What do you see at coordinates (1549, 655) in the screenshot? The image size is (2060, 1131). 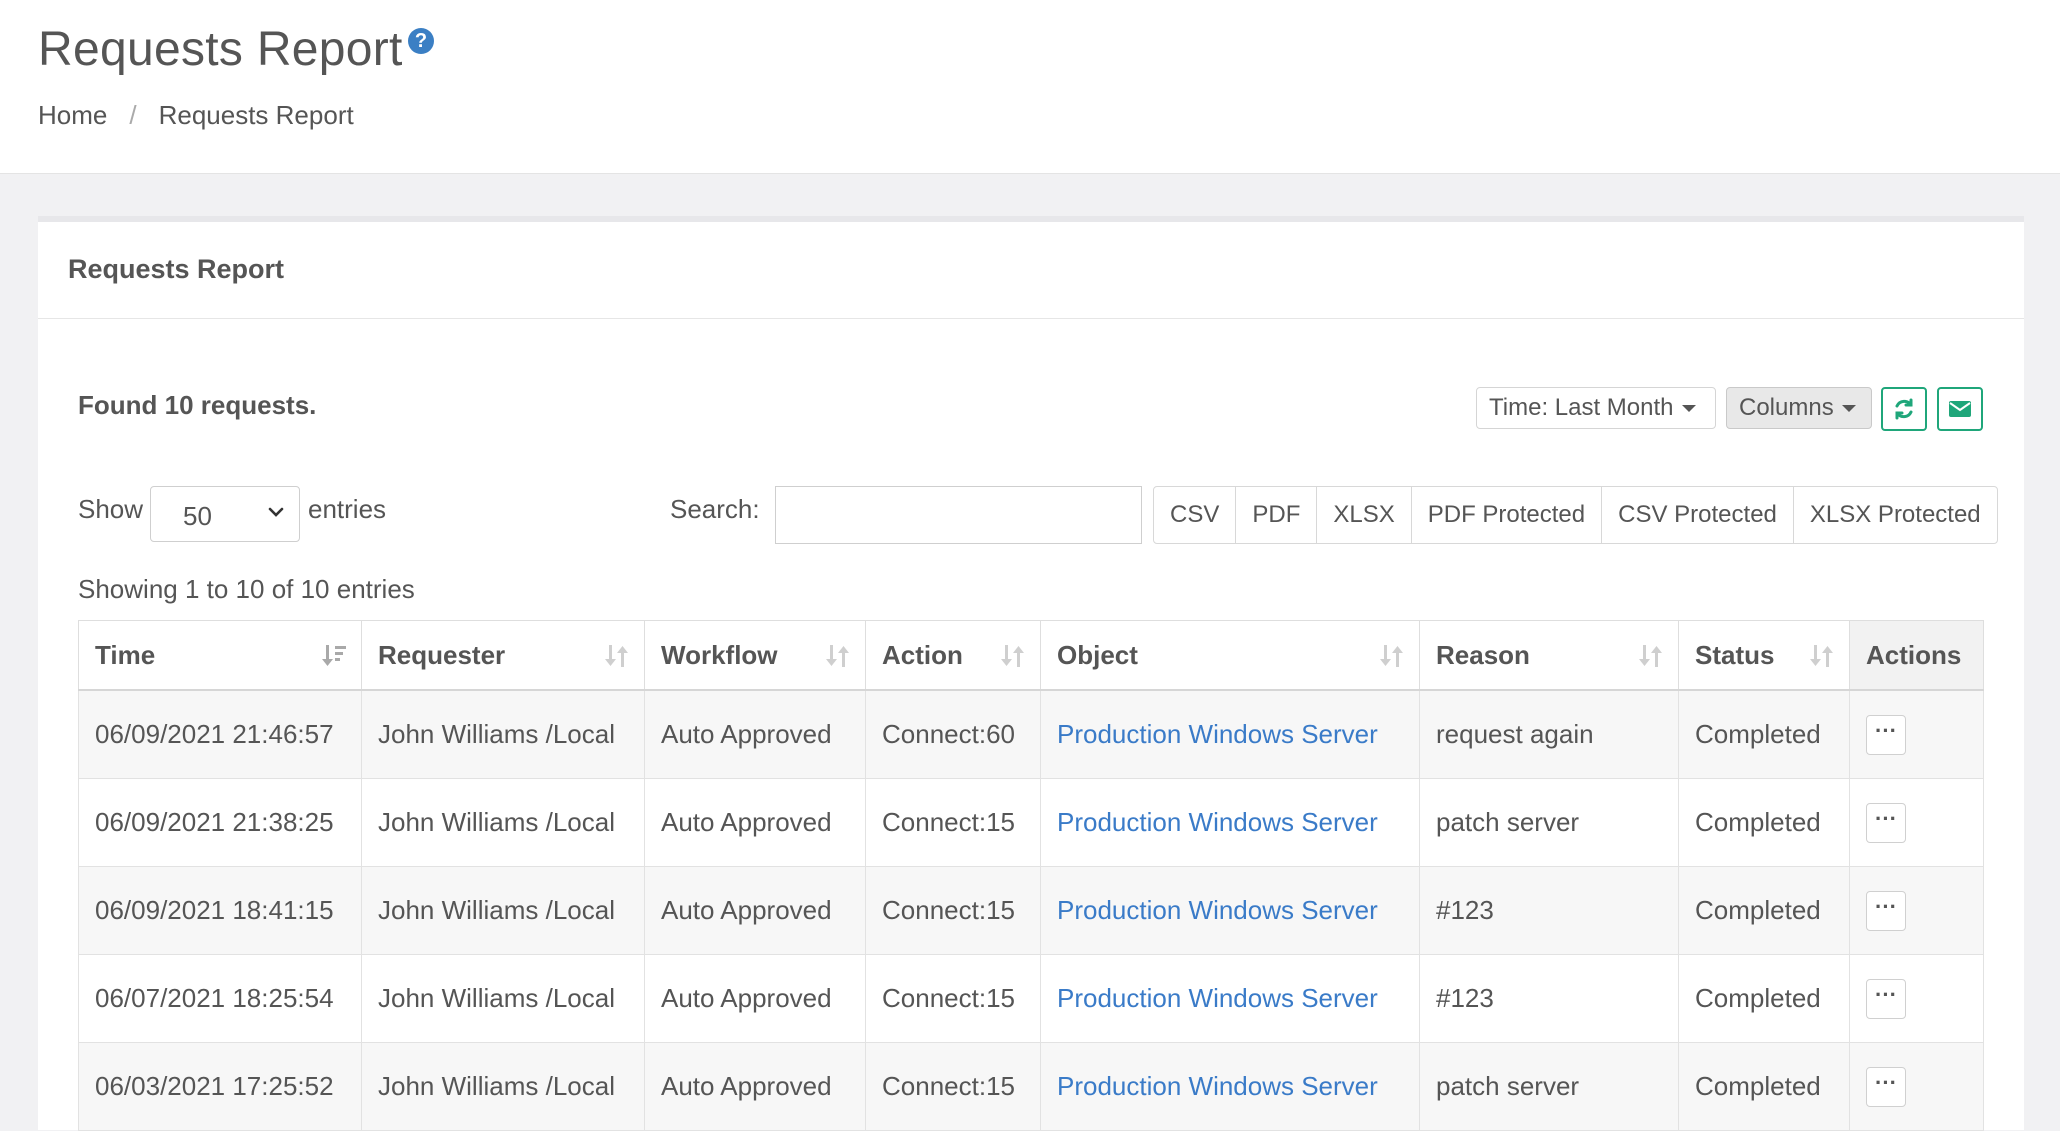 I see `col-header-reason: Reason` at bounding box center [1549, 655].